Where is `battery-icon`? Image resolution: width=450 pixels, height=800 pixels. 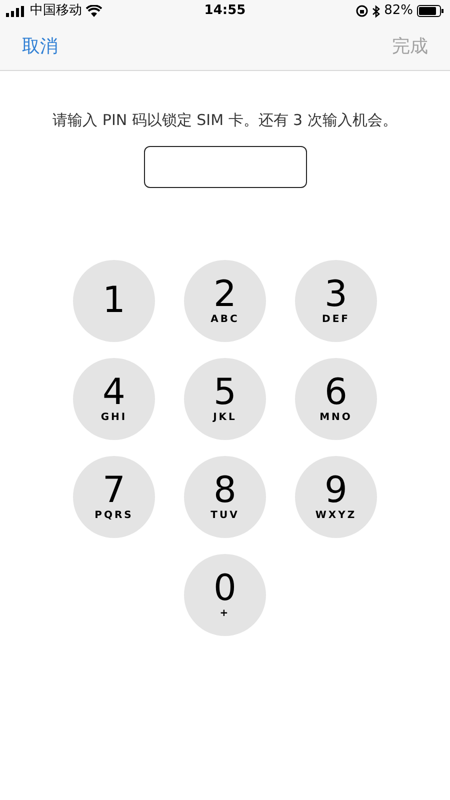
battery-icon is located at coordinates (430, 11).